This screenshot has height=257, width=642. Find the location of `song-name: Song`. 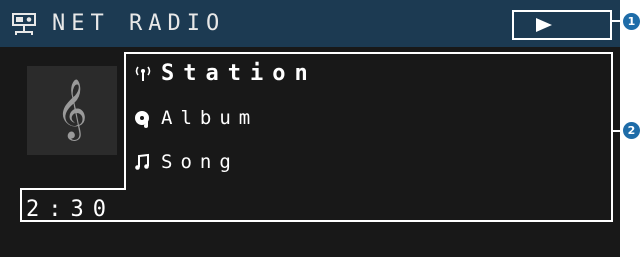

song-name: Song is located at coordinates (200, 162).